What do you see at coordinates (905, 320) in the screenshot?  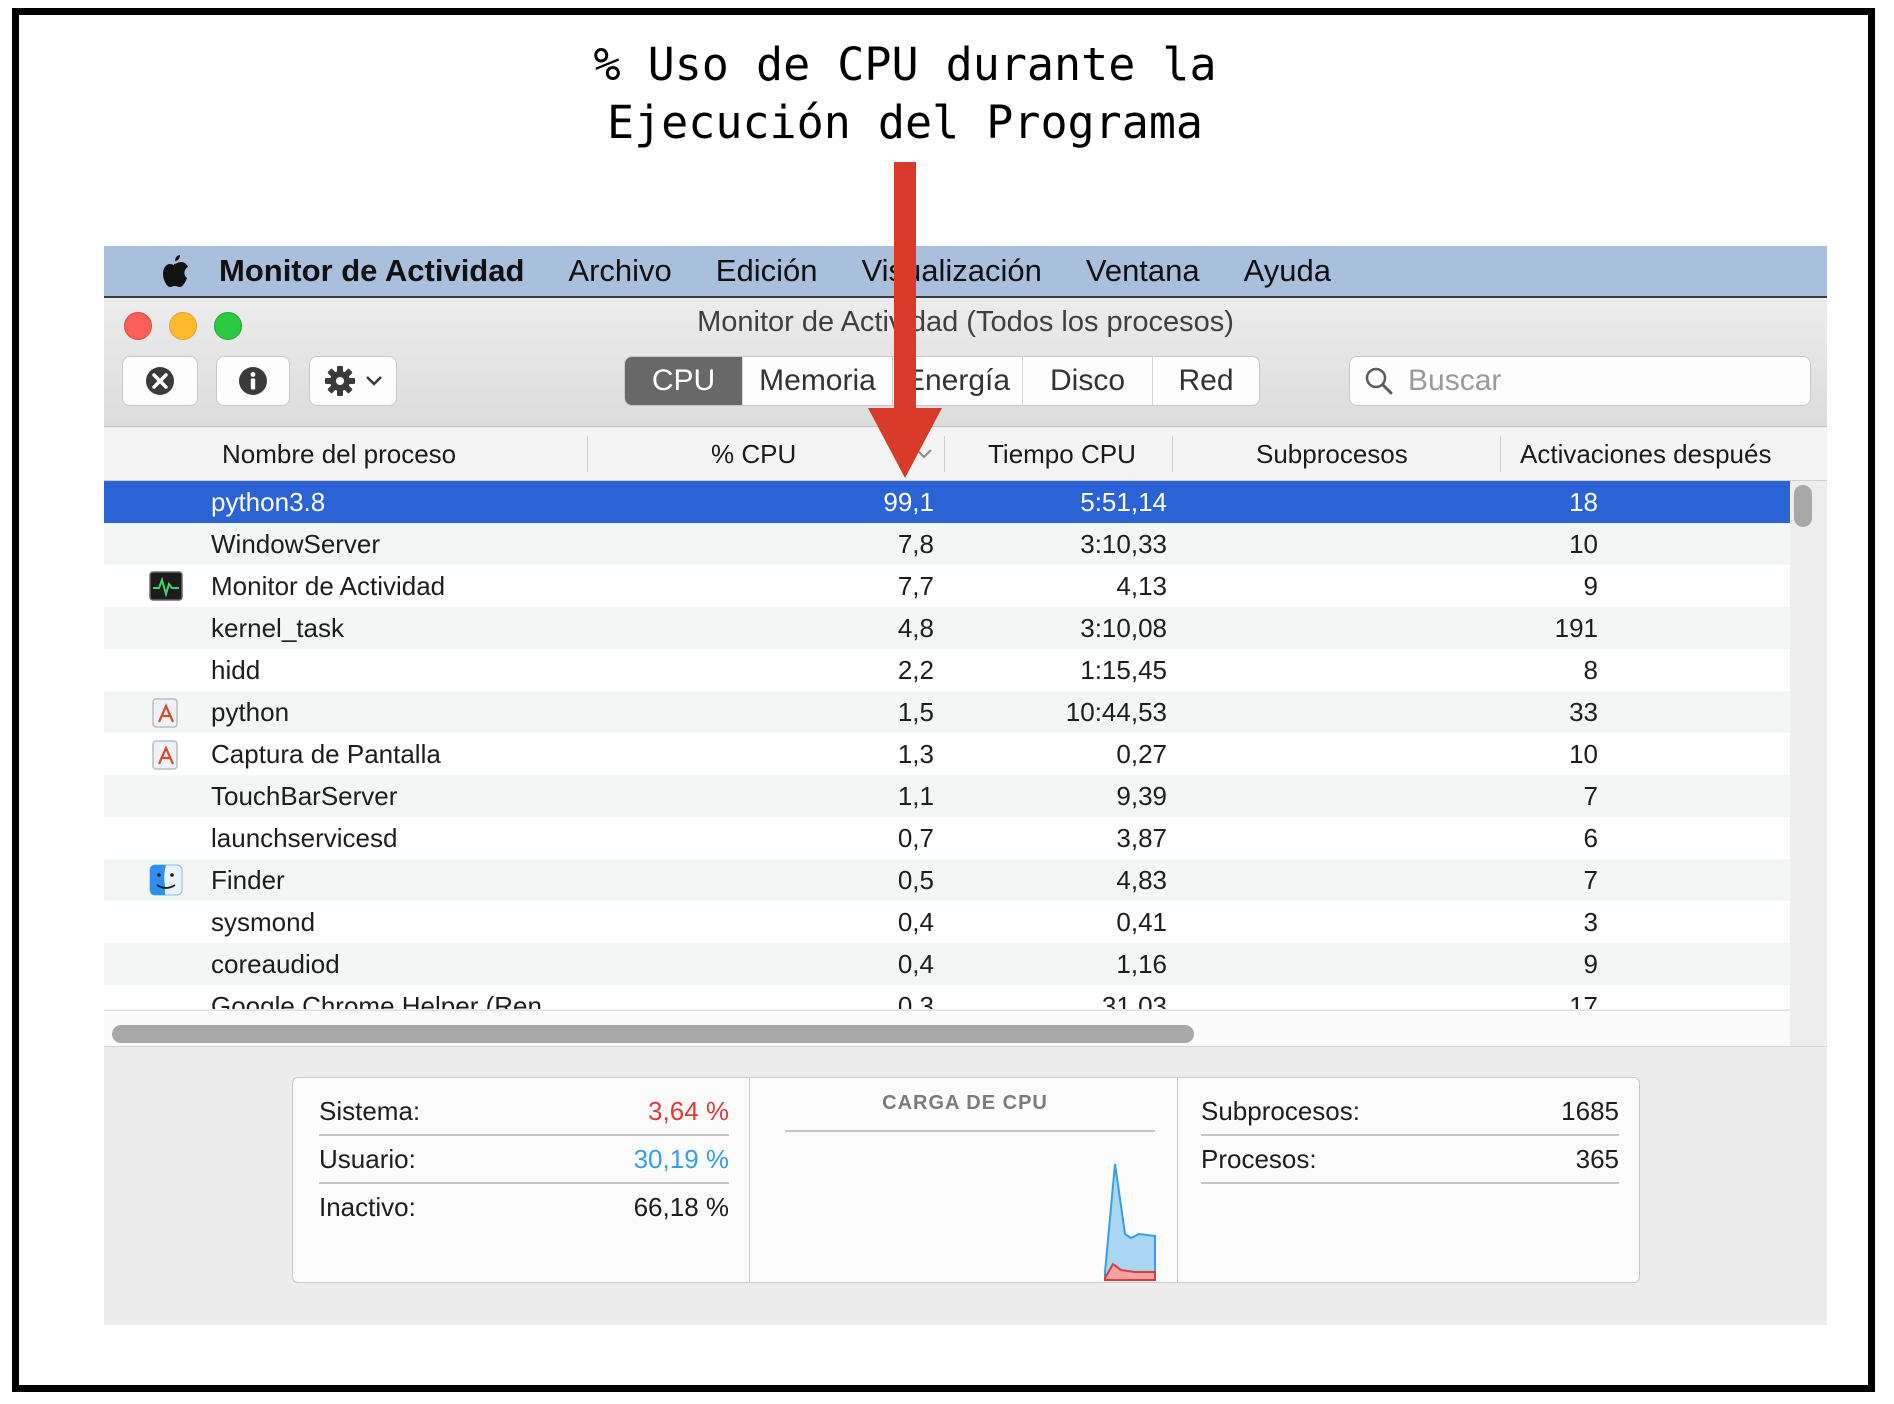 I see `annotation-arrow` at bounding box center [905, 320].